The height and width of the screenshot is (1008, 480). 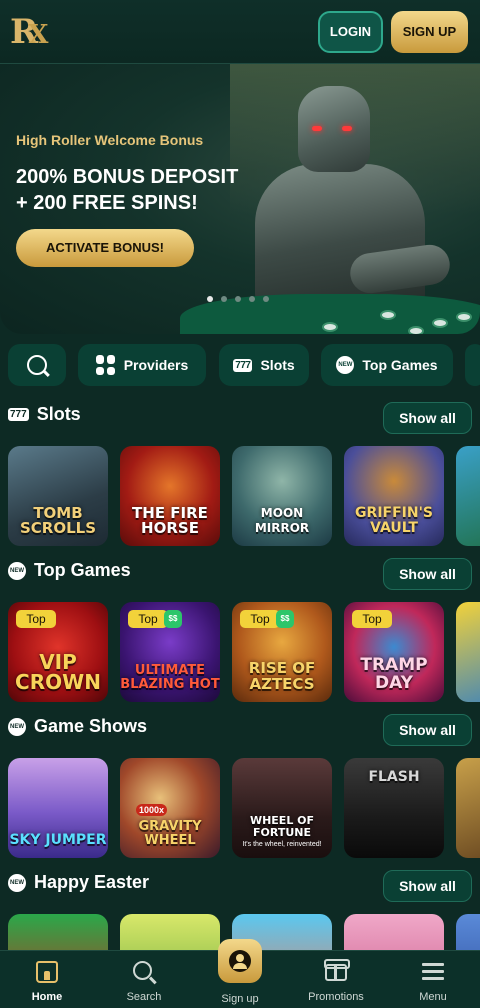 What do you see at coordinates (170, 496) in the screenshot?
I see `game-tile: THE FIRE HORSE` at bounding box center [170, 496].